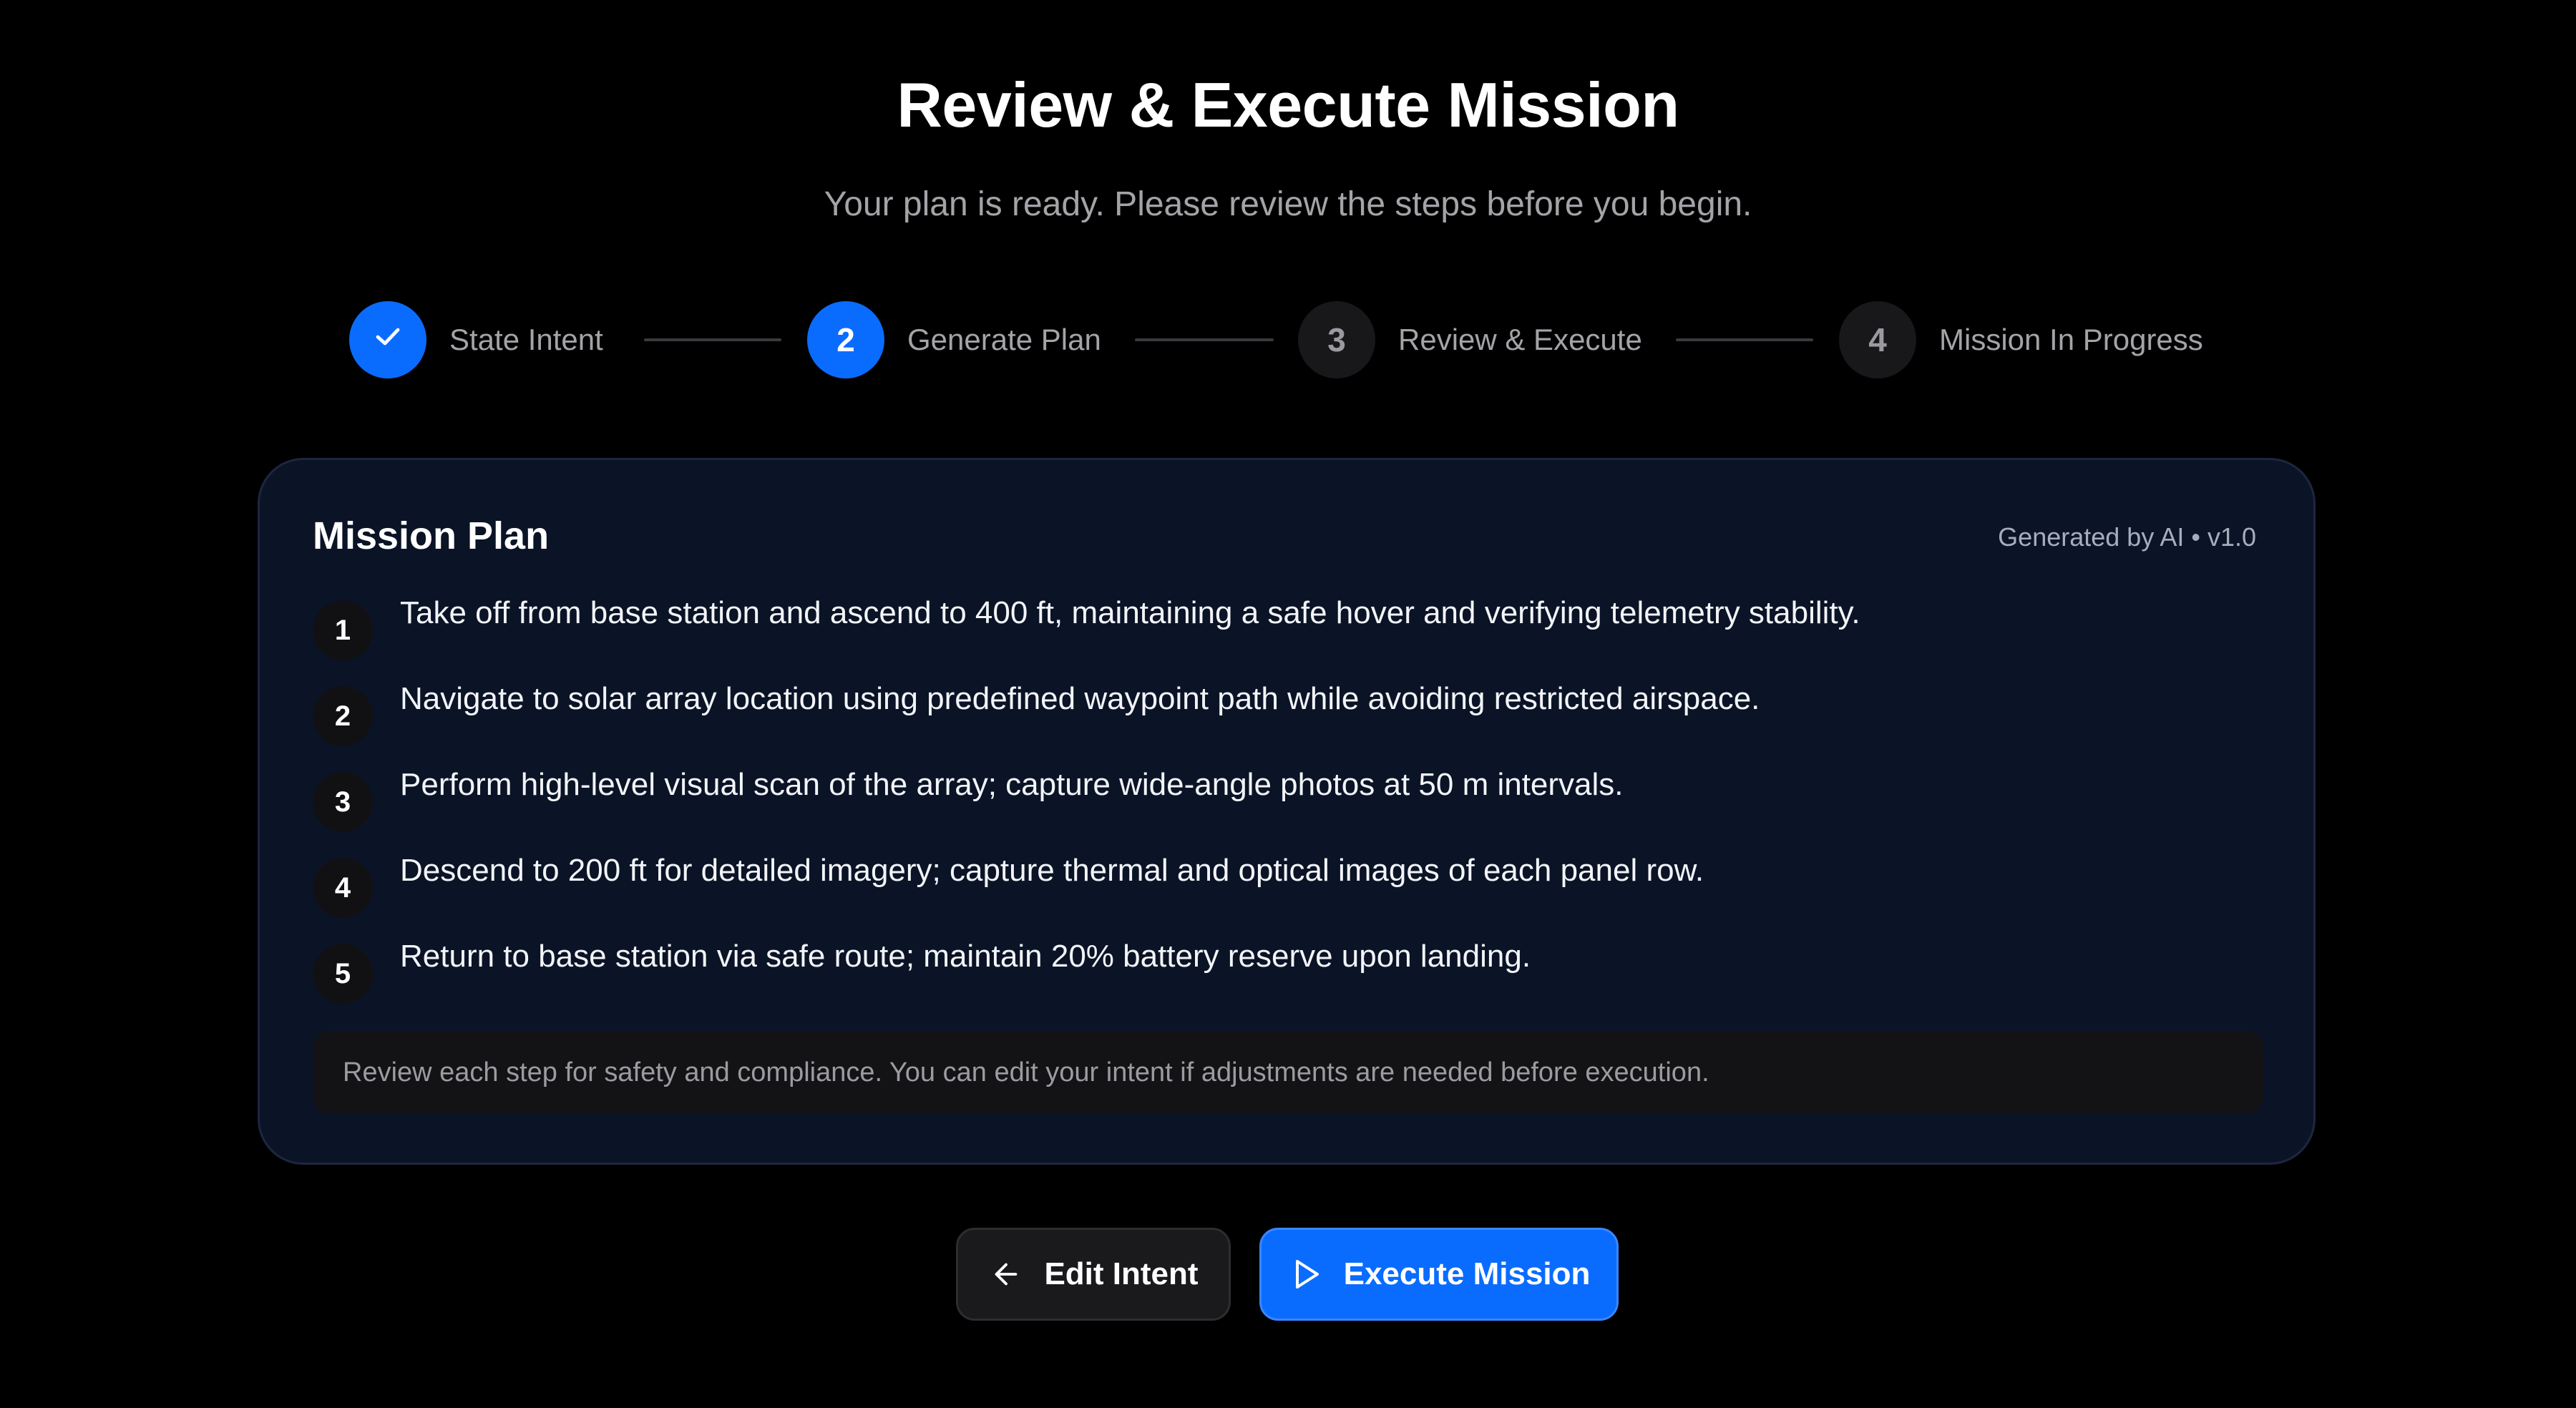 The height and width of the screenshot is (1408, 2576). I want to click on step-4-label: Mission In Progress, so click(2071, 339).